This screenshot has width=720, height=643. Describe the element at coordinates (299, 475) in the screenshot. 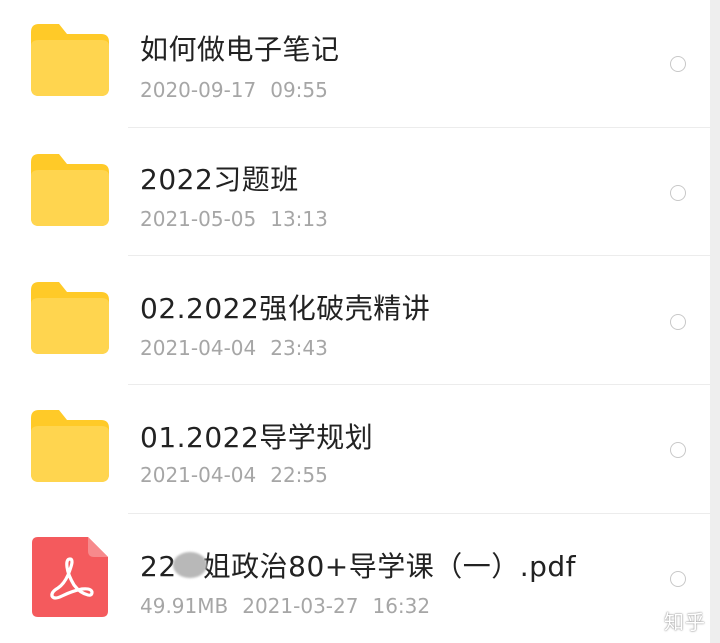

I see `file-time: 22:55` at that location.